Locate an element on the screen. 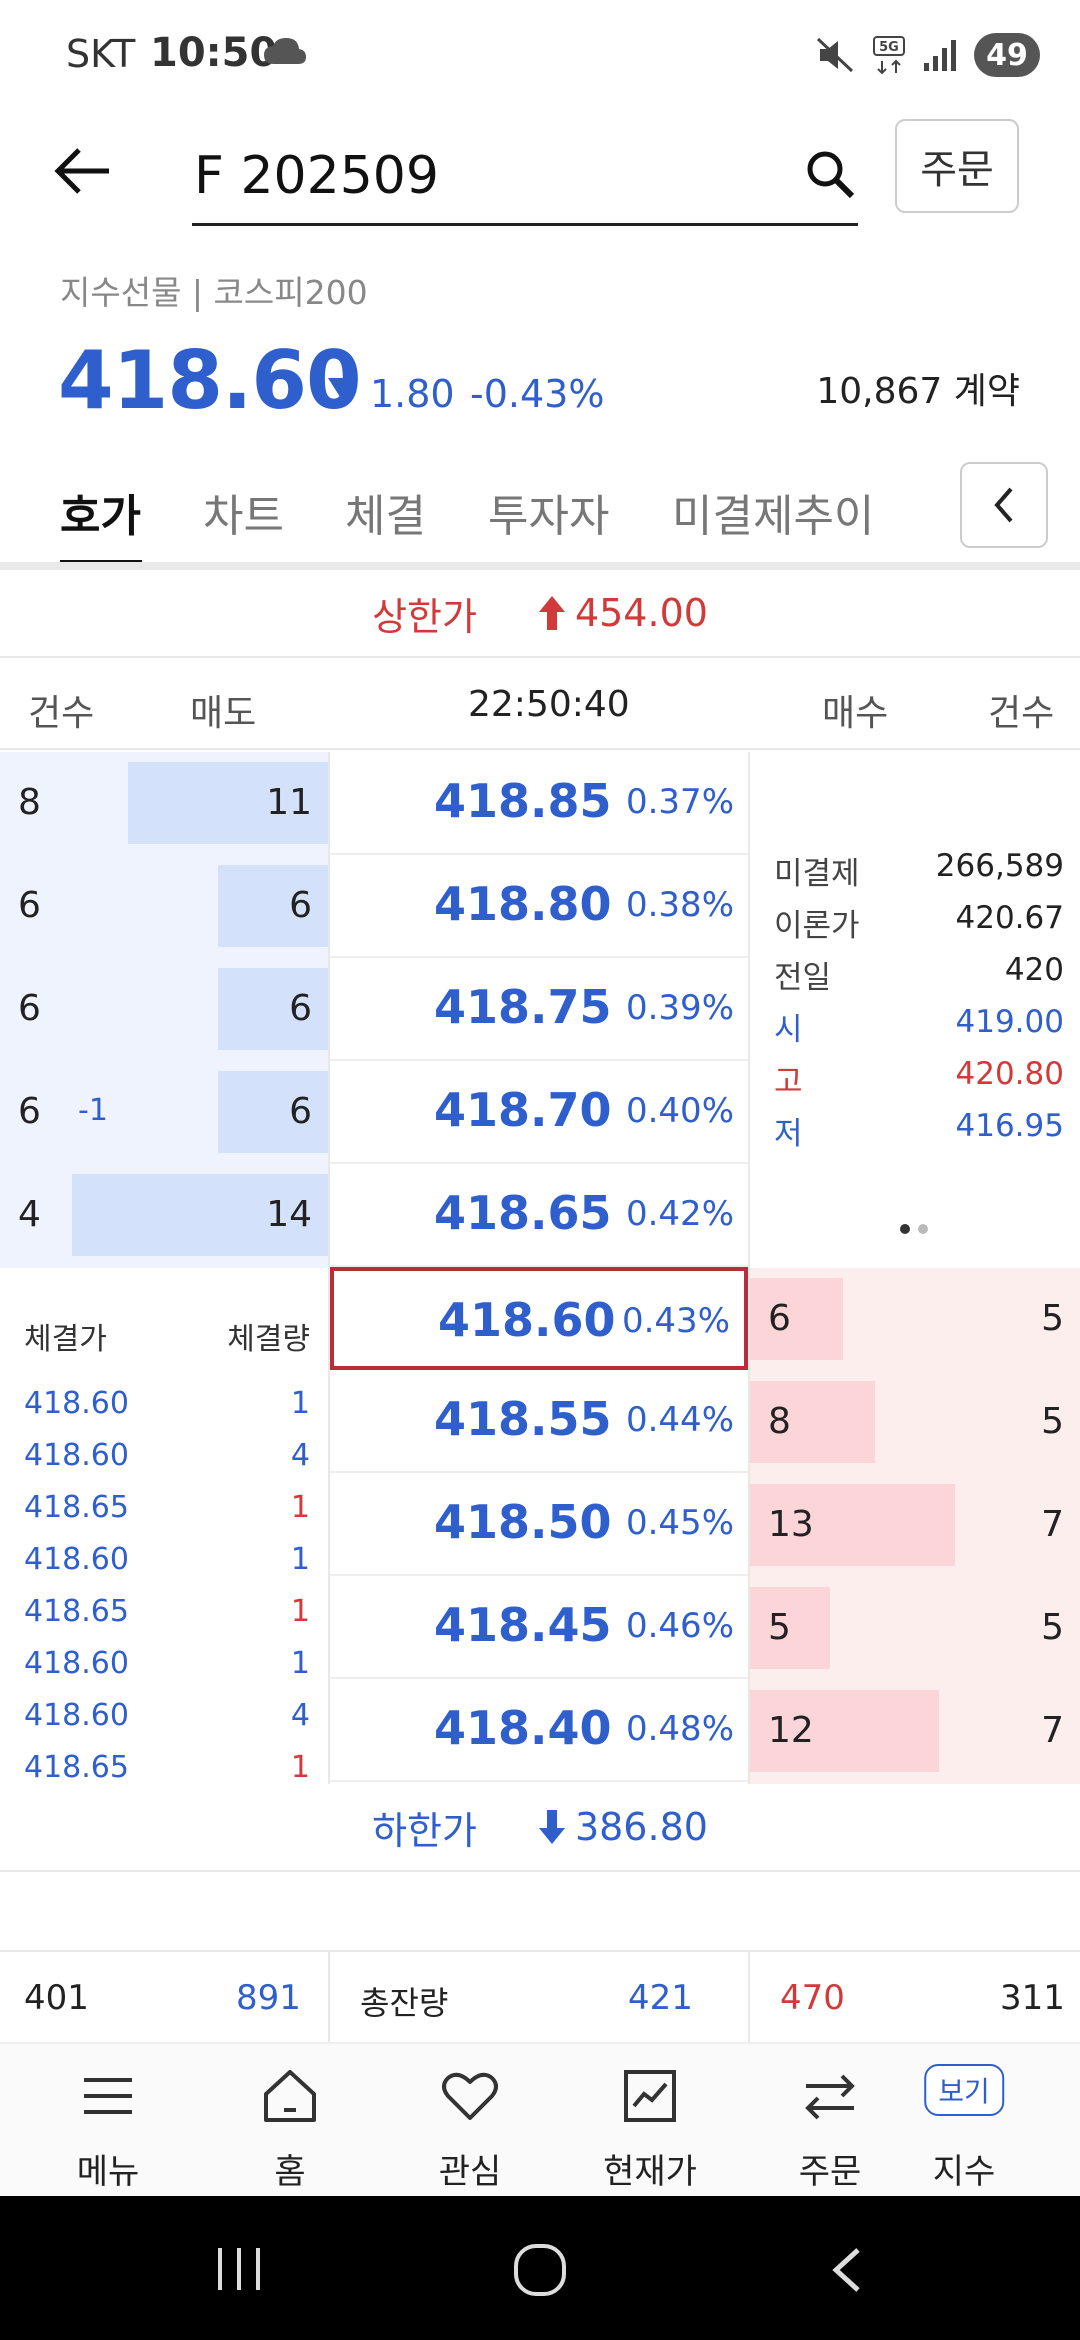 Image resolution: width=1080 pixels, height=2340 pixels. nav-current-price: 현재가 is located at coordinates (650, 2121).